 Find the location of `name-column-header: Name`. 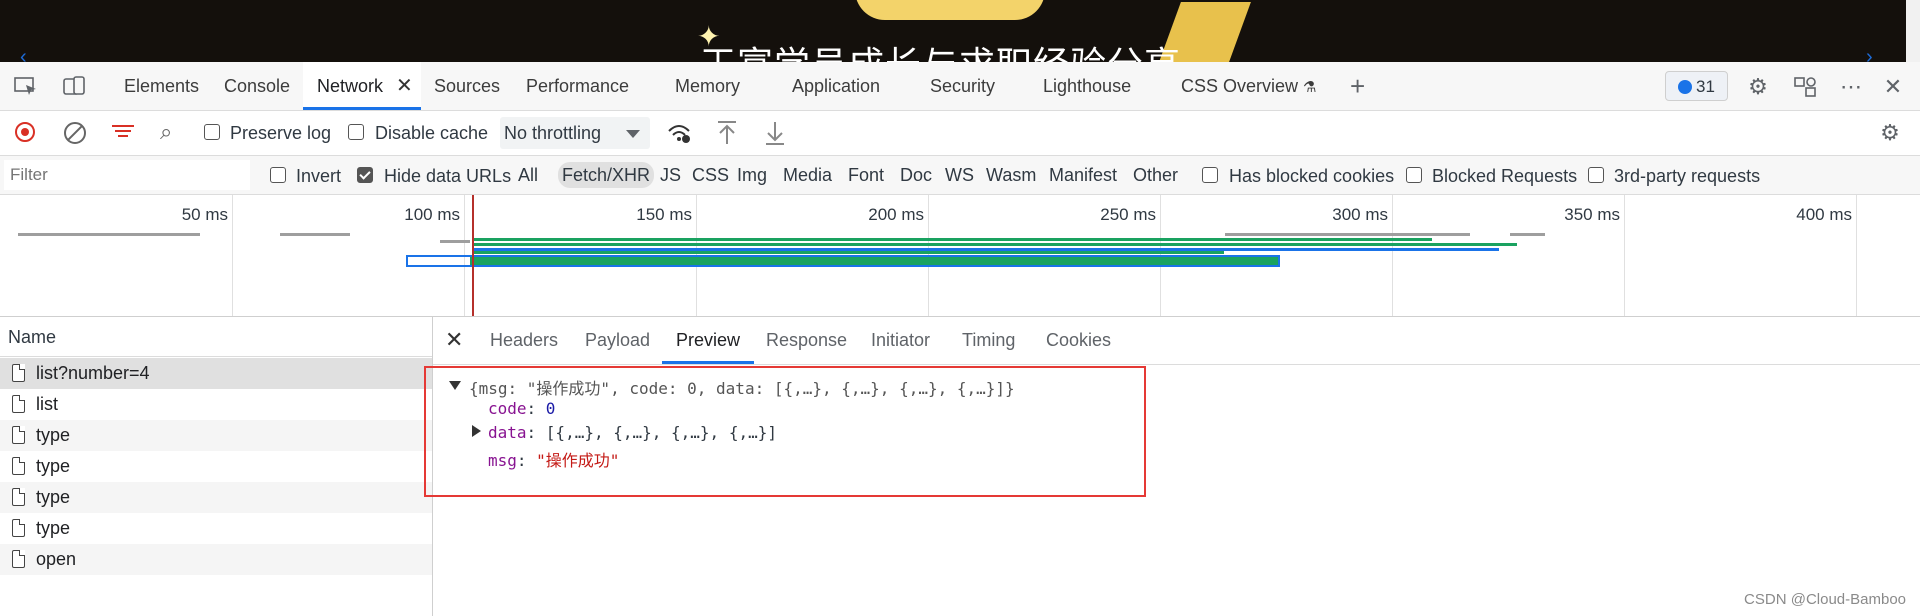

name-column-header: Name is located at coordinates (216, 337).